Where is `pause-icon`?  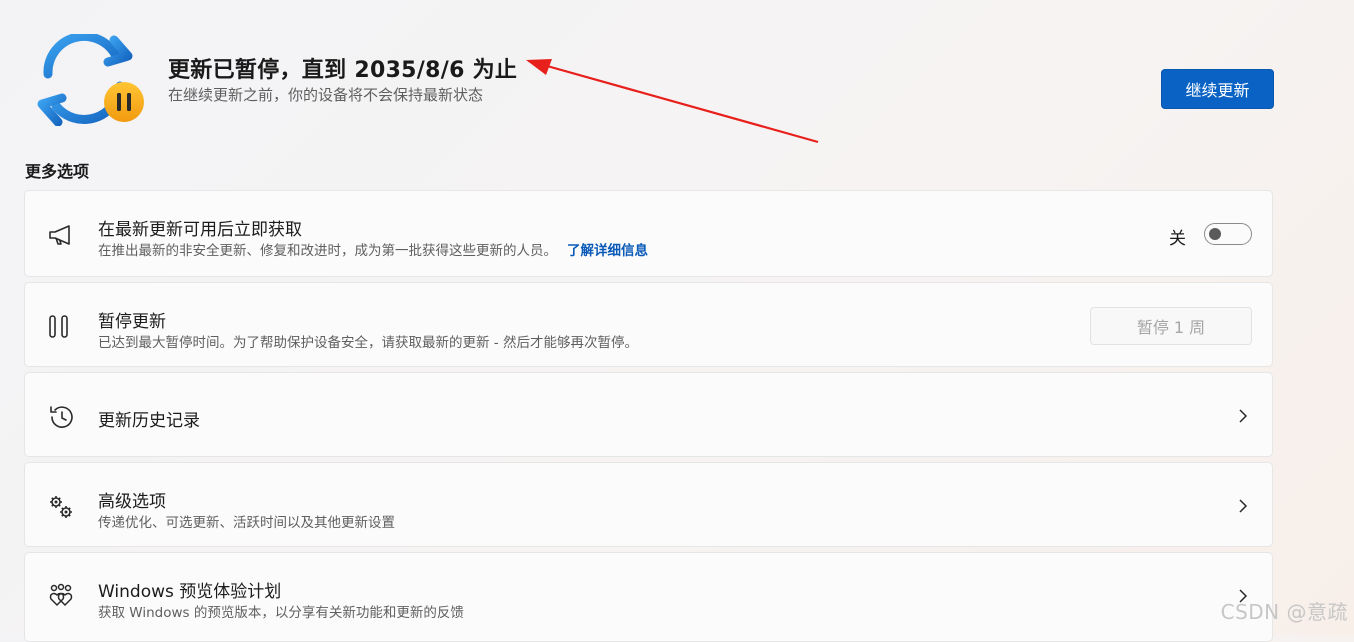
pause-icon is located at coordinates (58, 326).